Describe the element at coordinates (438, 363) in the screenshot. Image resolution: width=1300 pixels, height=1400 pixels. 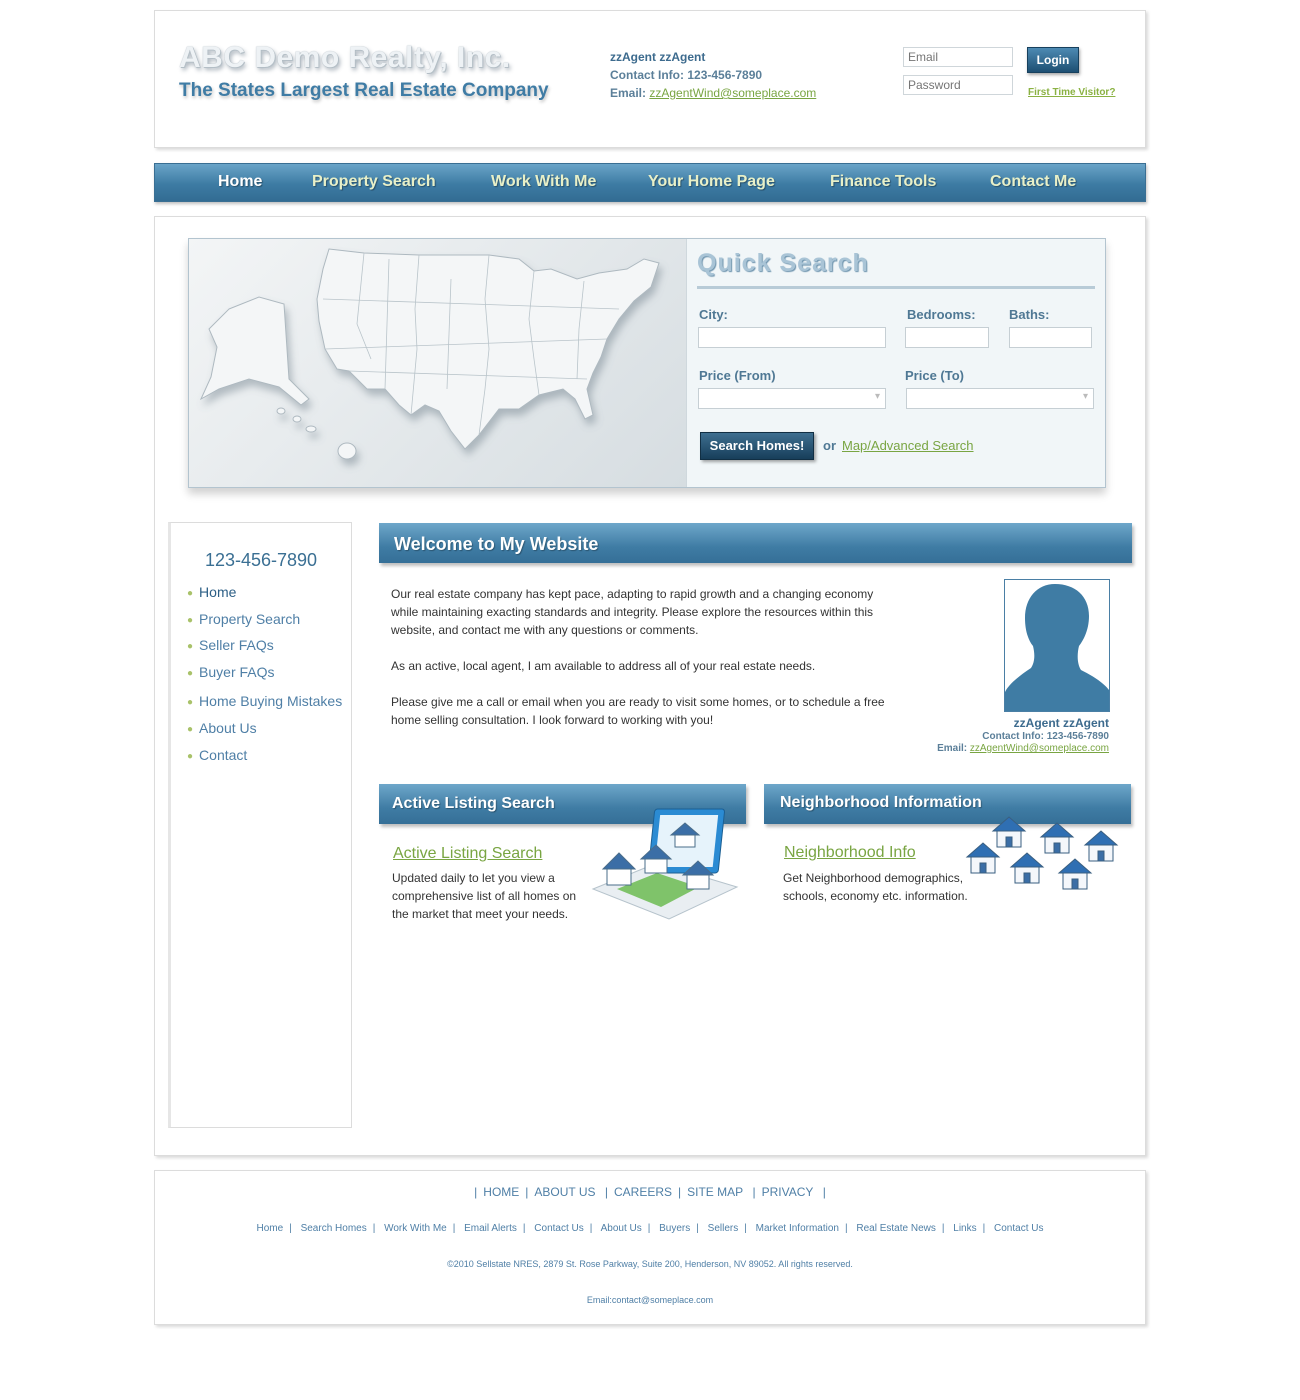
I see `us-map-image` at that location.